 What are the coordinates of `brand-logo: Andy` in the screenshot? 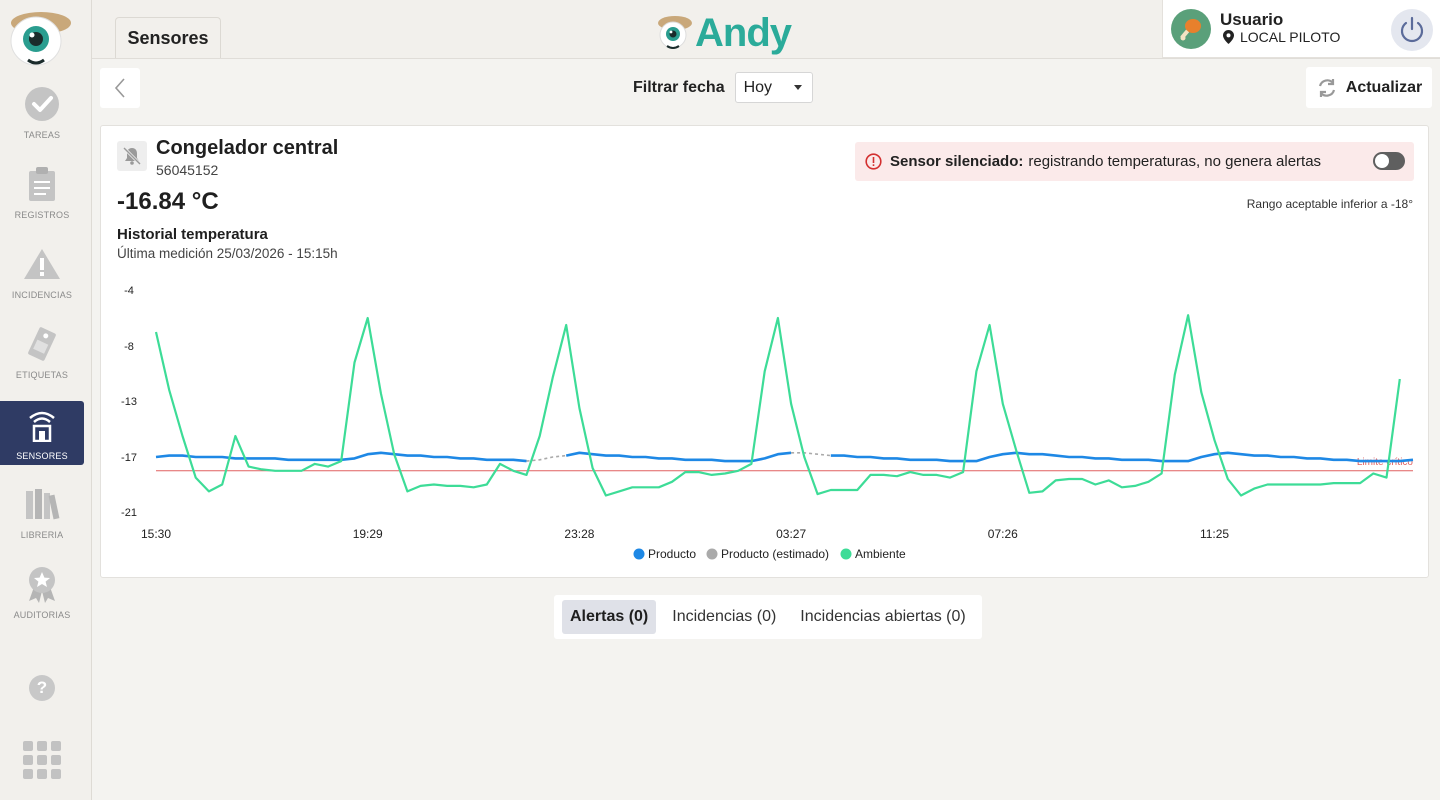 It's located at (724, 33).